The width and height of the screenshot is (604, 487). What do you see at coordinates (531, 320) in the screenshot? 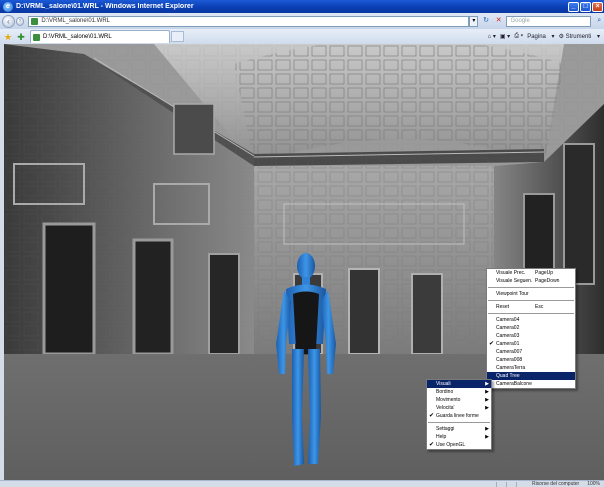
I see `menu-item-camera04: Camera04` at bounding box center [531, 320].